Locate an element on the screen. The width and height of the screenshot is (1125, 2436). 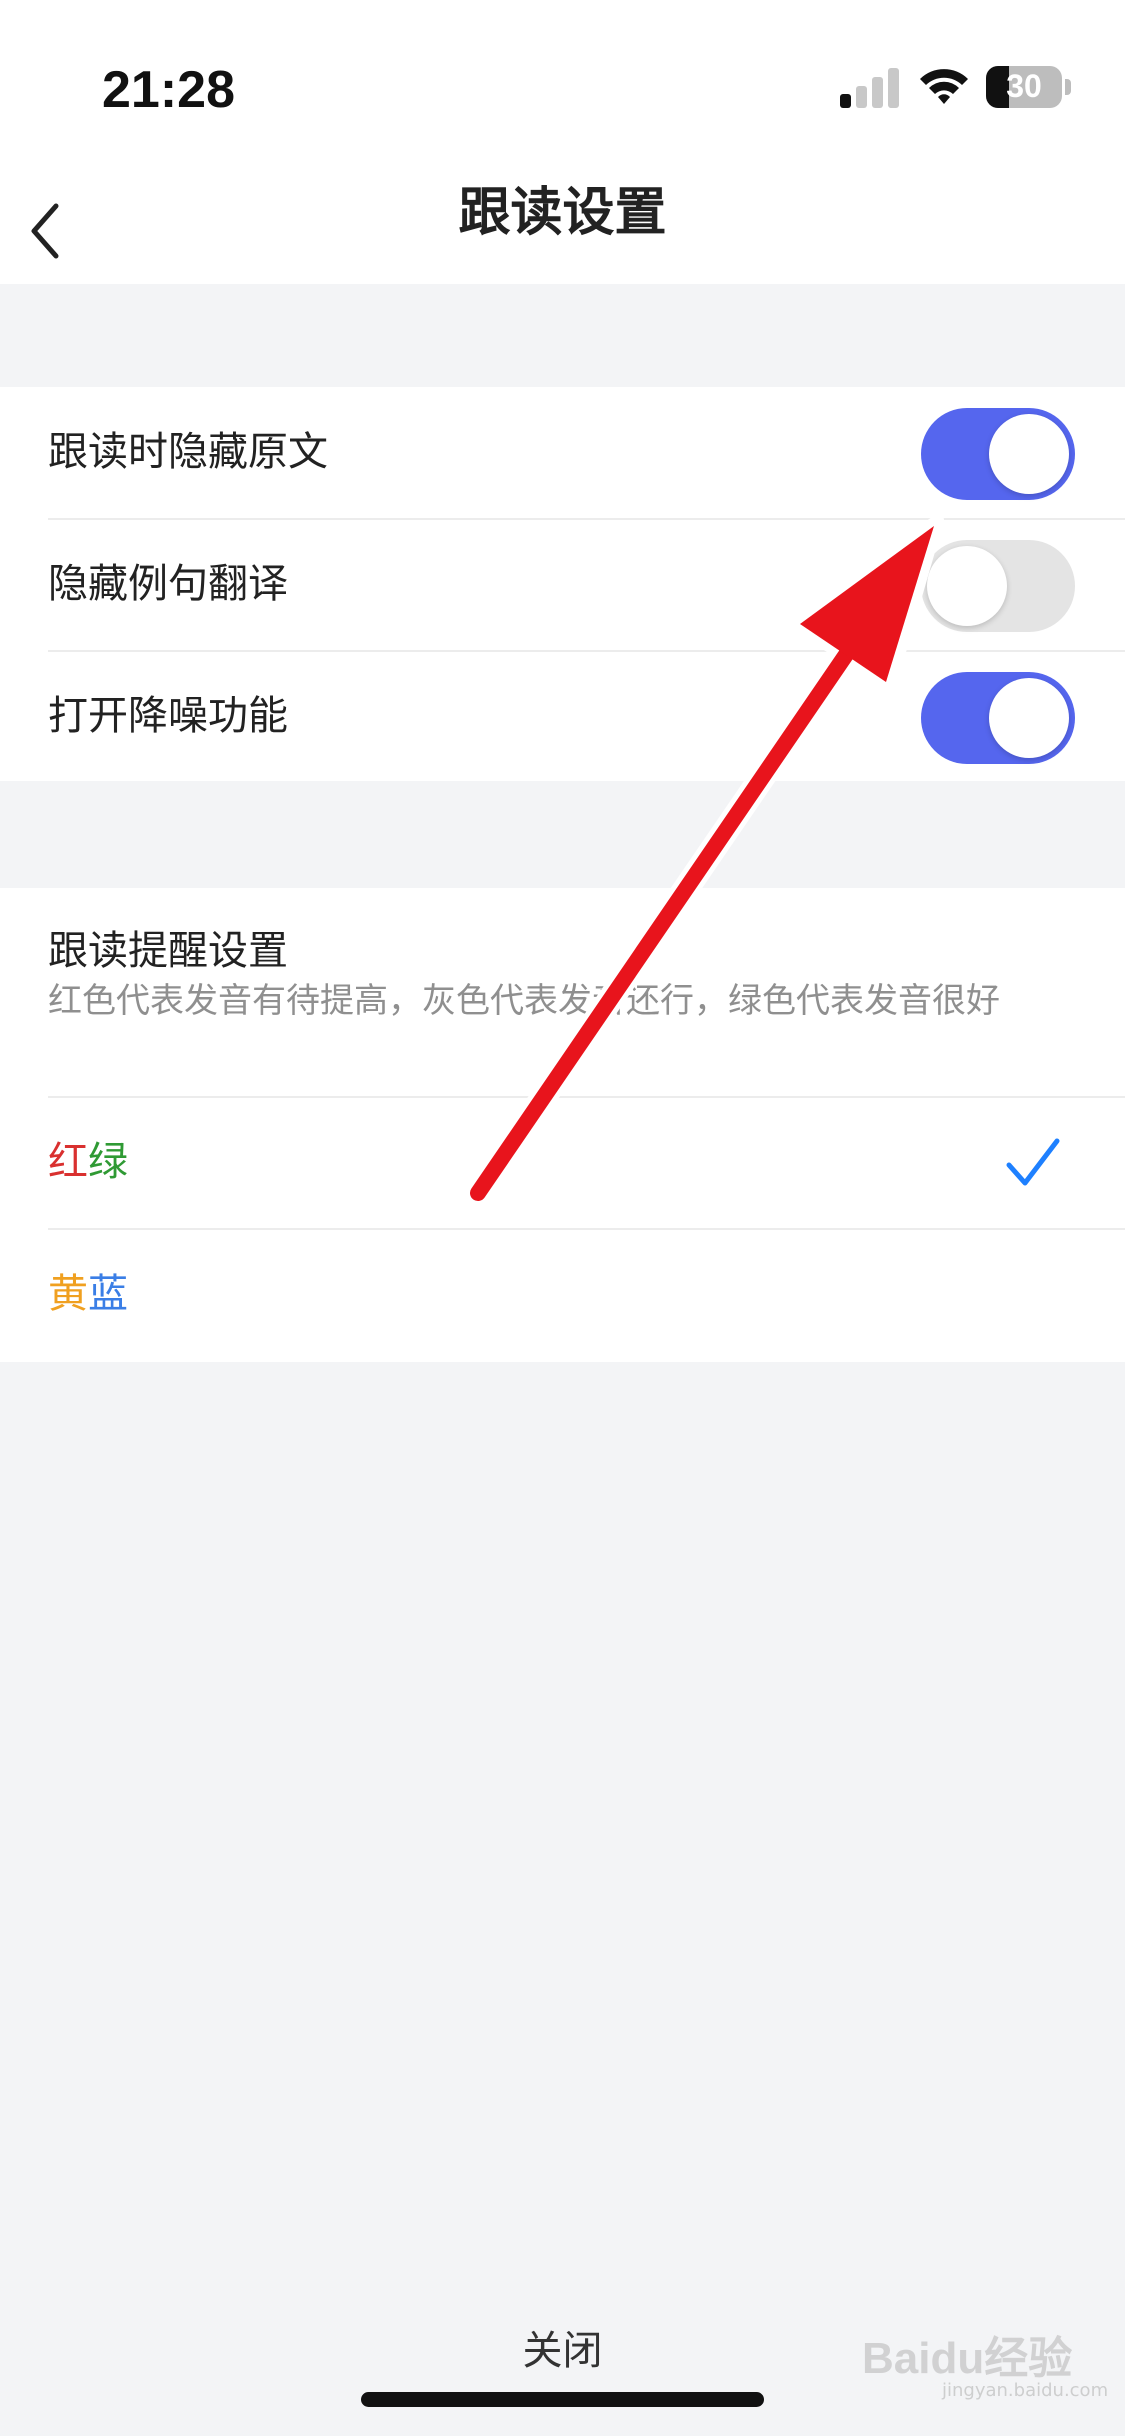
option-color-yellow: 黄 is located at coordinates (68, 1294).